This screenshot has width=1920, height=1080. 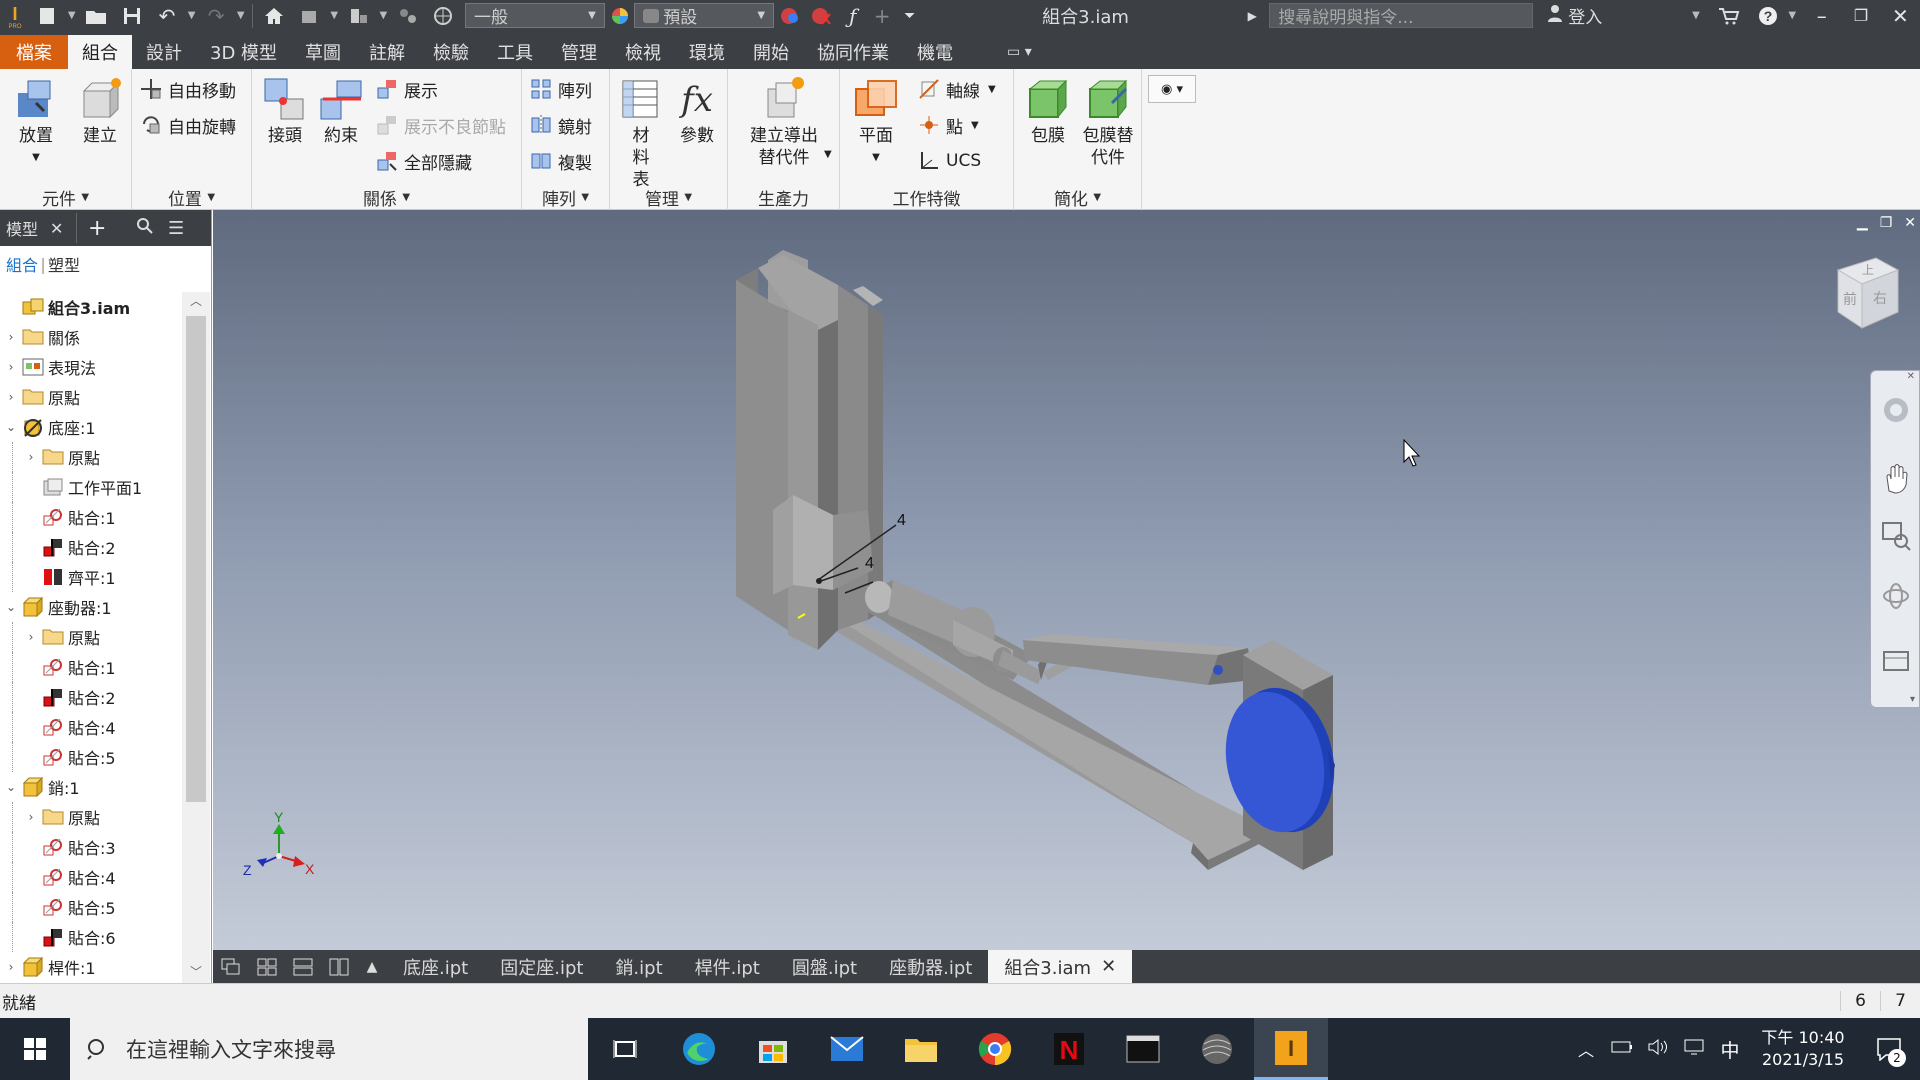 I want to click on constrain-button: 約束, so click(x=341, y=111).